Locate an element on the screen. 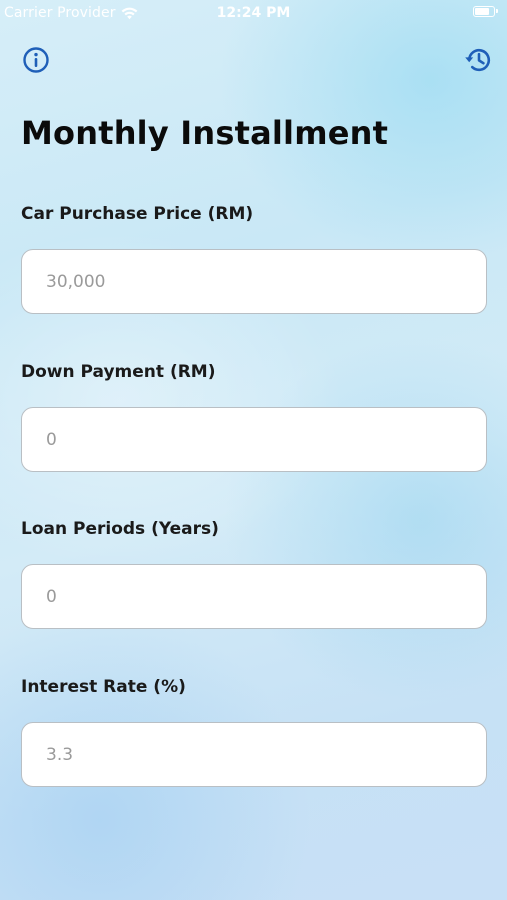 The width and height of the screenshot is (507, 900). down-payment-label: Down Payment (RM) is located at coordinates (118, 372).